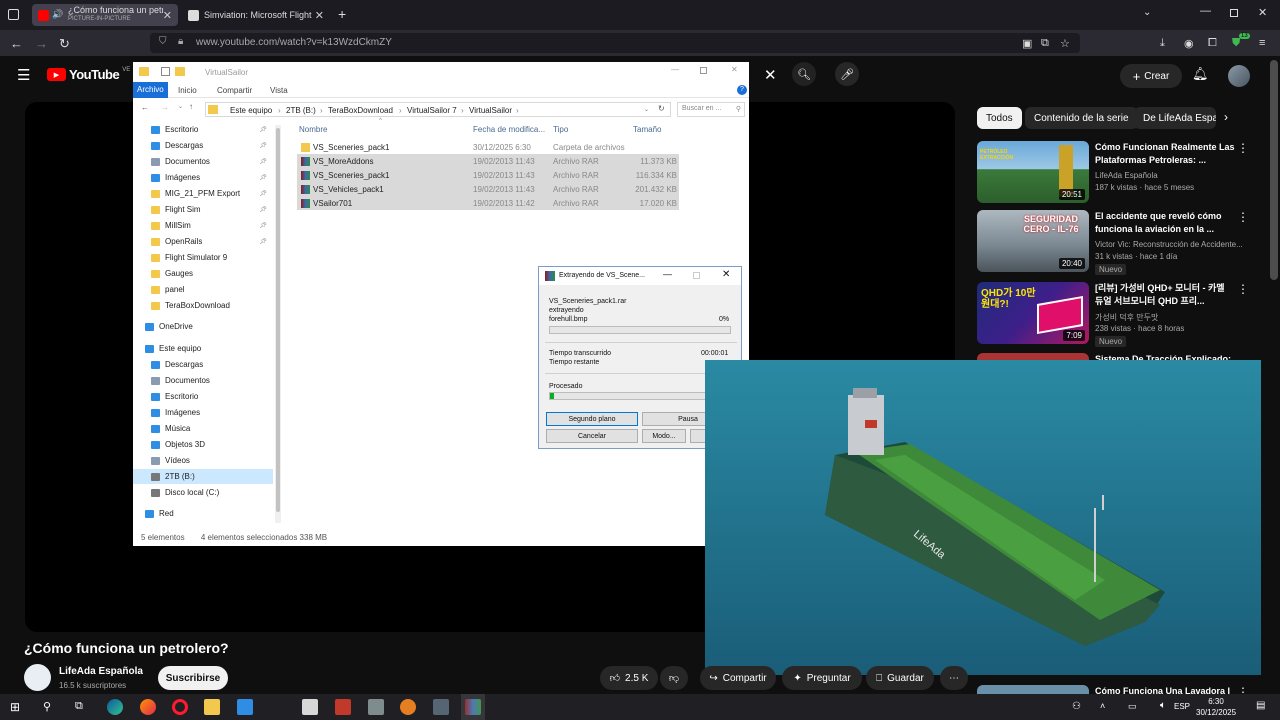 This screenshot has width=1280, height=720. Describe the element at coordinates (661, 108) in the screenshot. I see `refresh-icon: ↻` at that location.